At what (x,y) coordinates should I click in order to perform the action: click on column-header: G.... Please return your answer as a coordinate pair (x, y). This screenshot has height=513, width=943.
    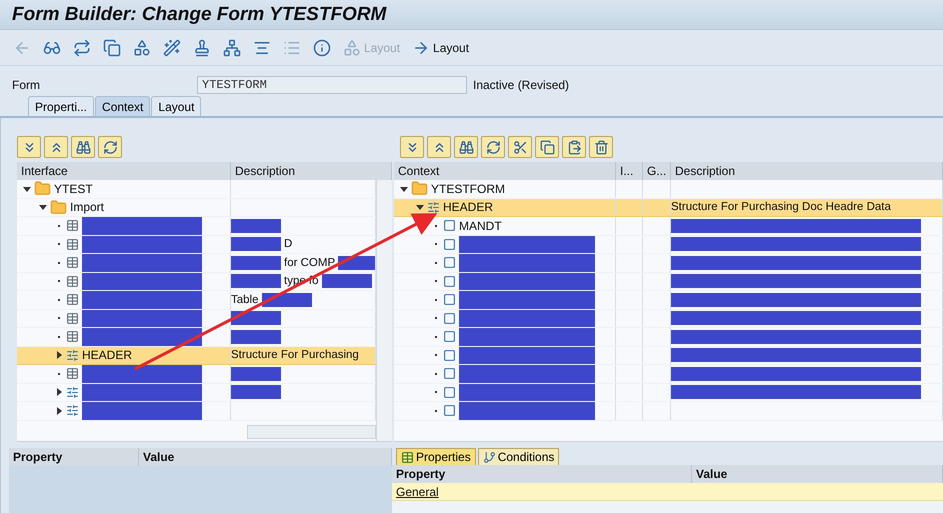
    Looking at the image, I should click on (657, 171).